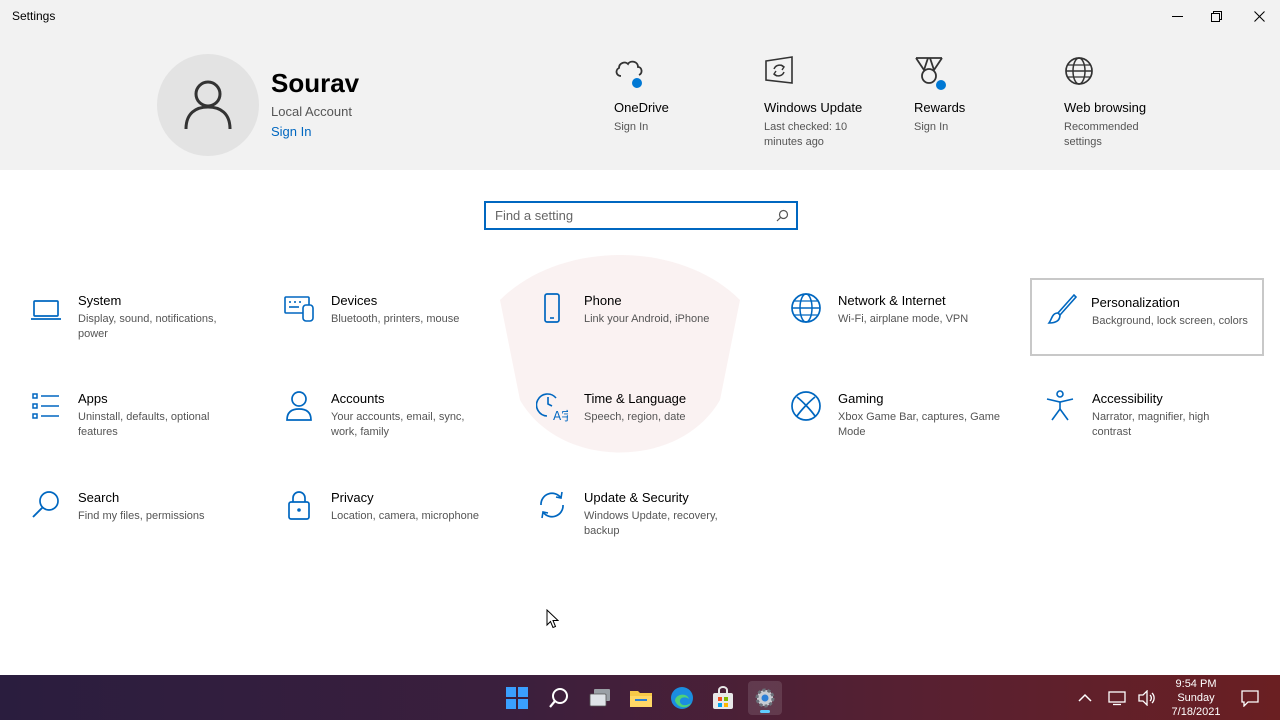 The image size is (1280, 720). Describe the element at coordinates (640, 16) in the screenshot. I see `title-bar: Settings` at that location.